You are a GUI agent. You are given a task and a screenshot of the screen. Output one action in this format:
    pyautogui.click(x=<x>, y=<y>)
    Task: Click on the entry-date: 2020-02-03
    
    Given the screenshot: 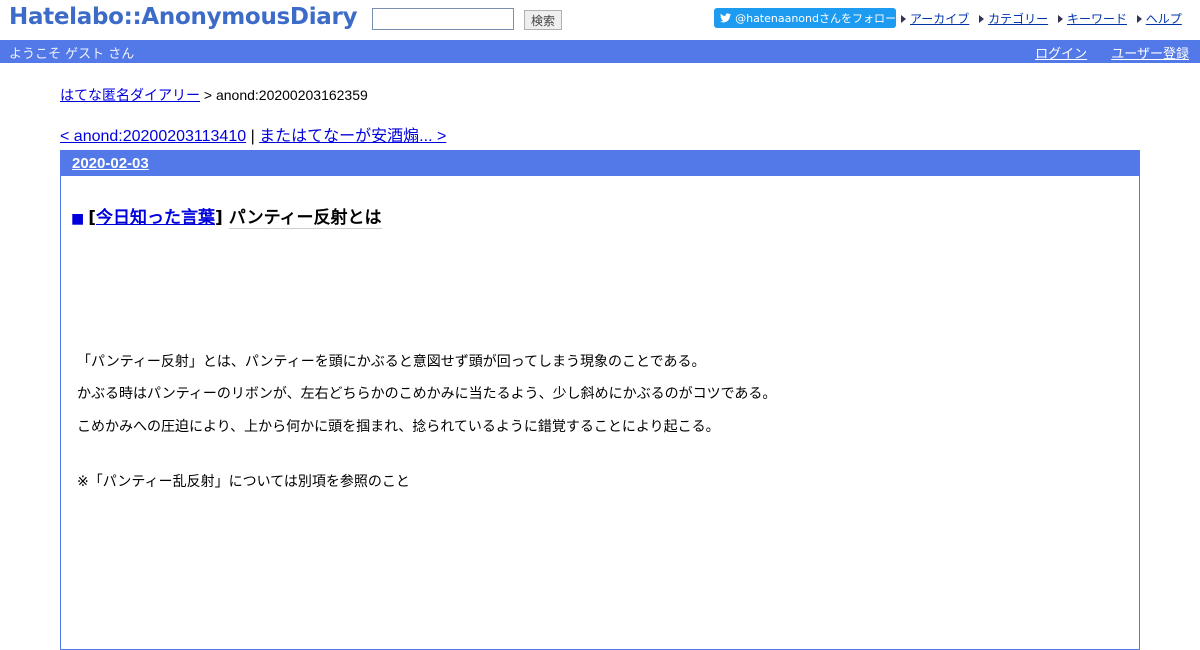 What is the action you would take?
    pyautogui.click(x=110, y=163)
    